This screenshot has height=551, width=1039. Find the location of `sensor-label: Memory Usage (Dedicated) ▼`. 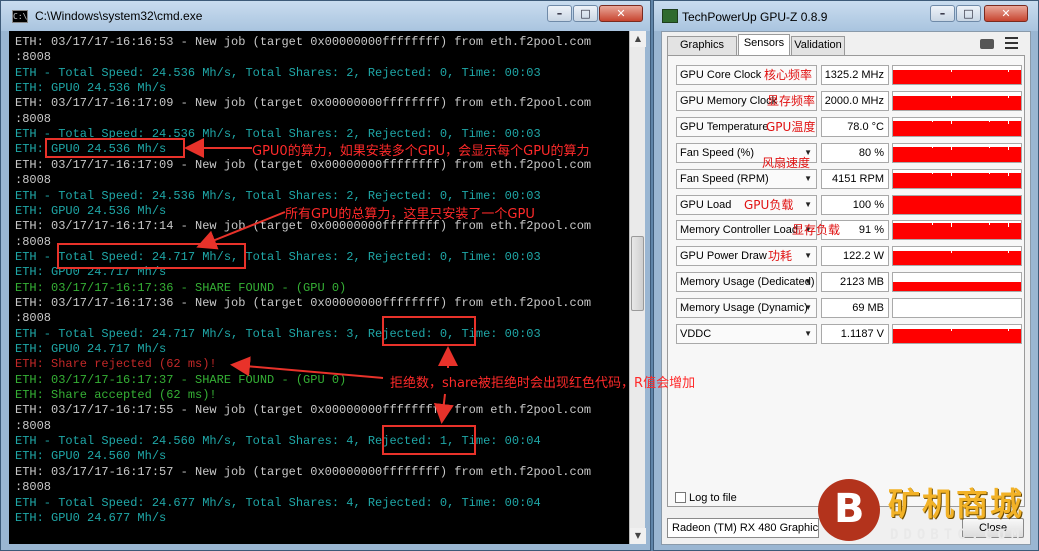

sensor-label: Memory Usage (Dedicated) ▼ is located at coordinates (746, 282).